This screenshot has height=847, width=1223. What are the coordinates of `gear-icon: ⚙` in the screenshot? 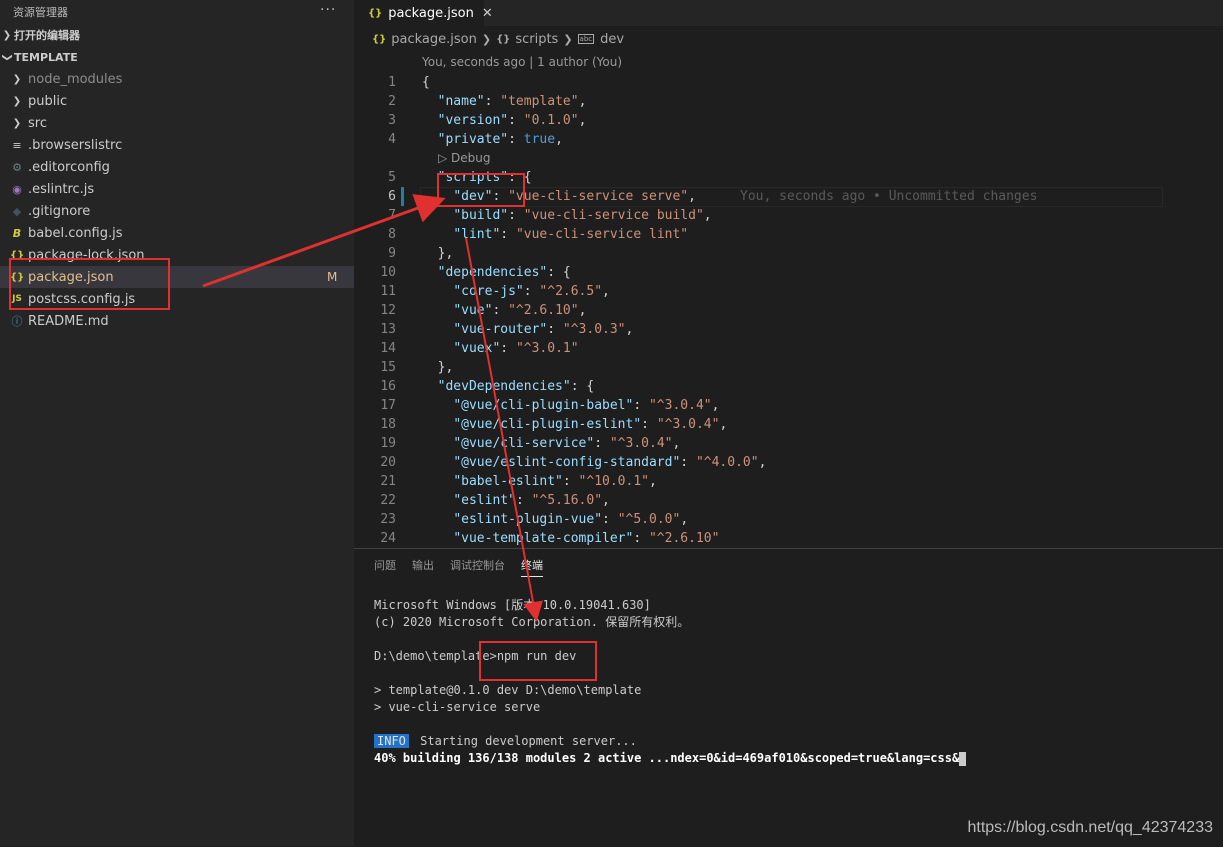 It's located at (17, 167).